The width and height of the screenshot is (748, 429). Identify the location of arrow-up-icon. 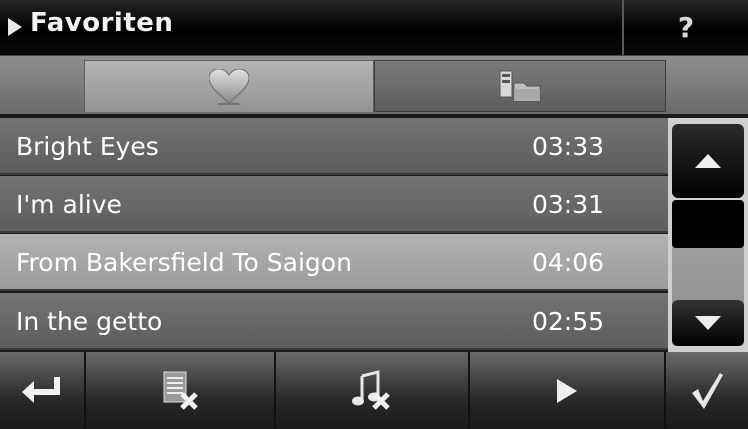
(708, 161).